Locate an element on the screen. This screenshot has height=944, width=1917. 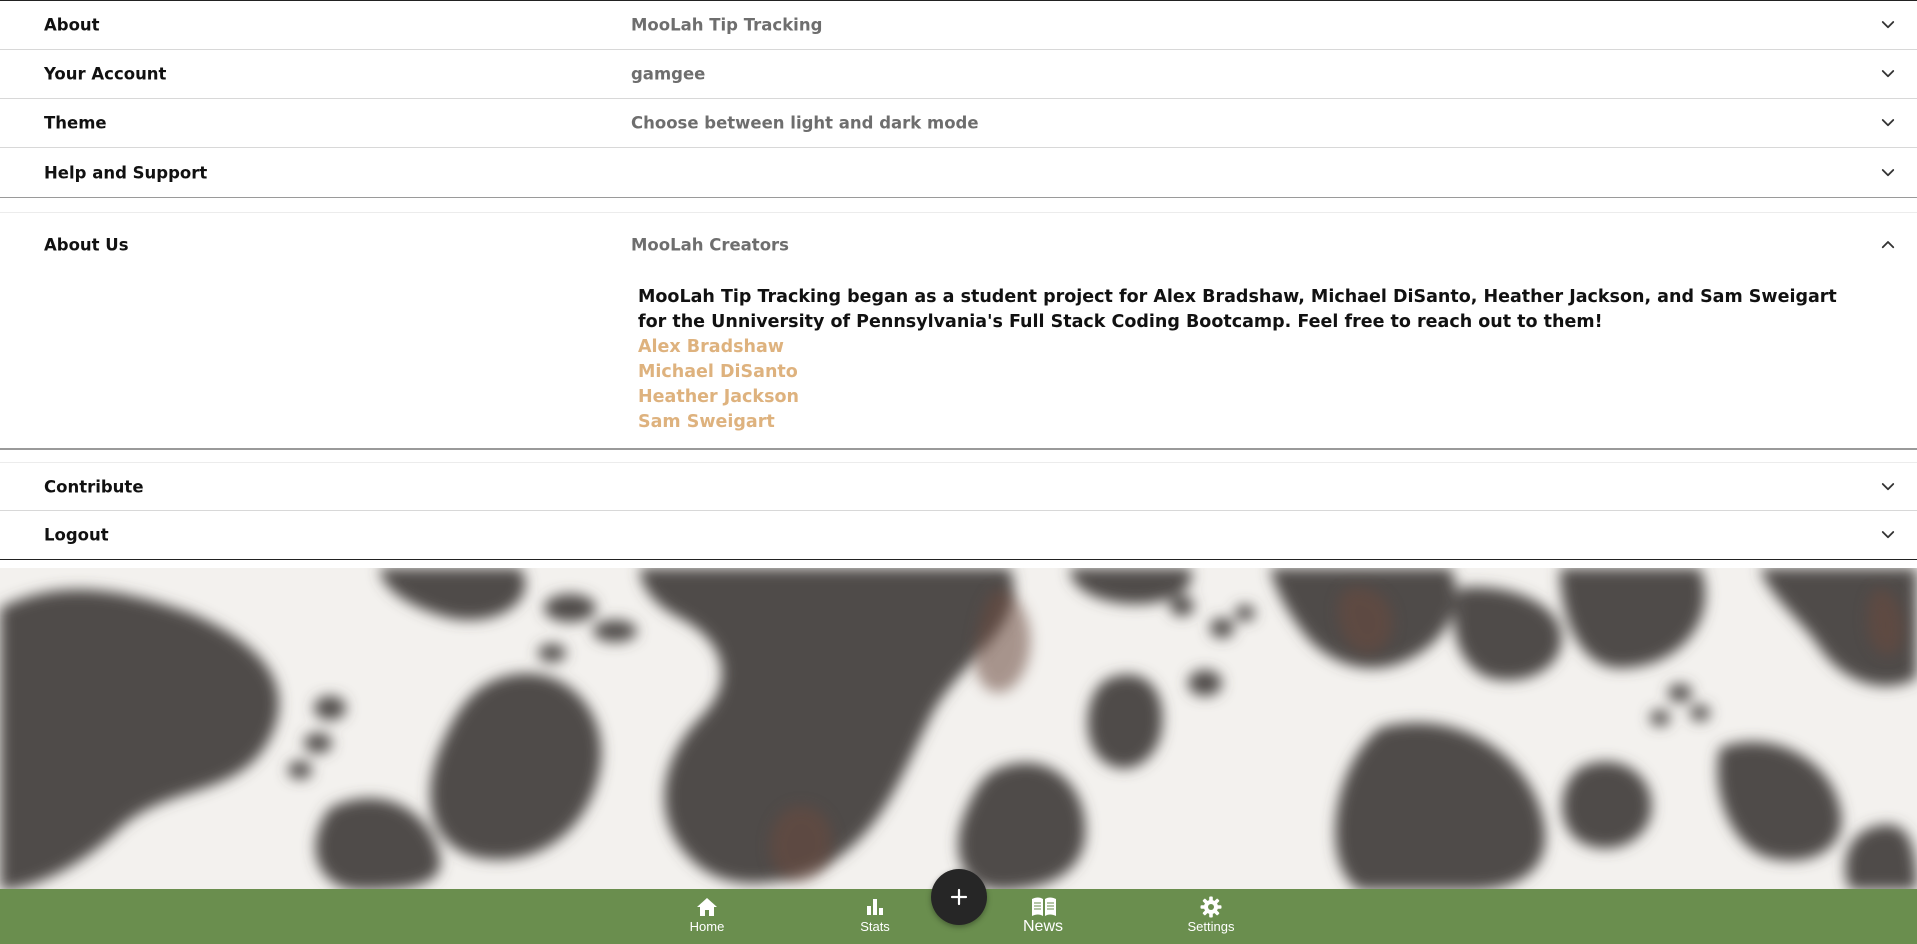
creator-link-alex-bradshaw: Alex Bradshaw is located at coordinates (1243, 347).